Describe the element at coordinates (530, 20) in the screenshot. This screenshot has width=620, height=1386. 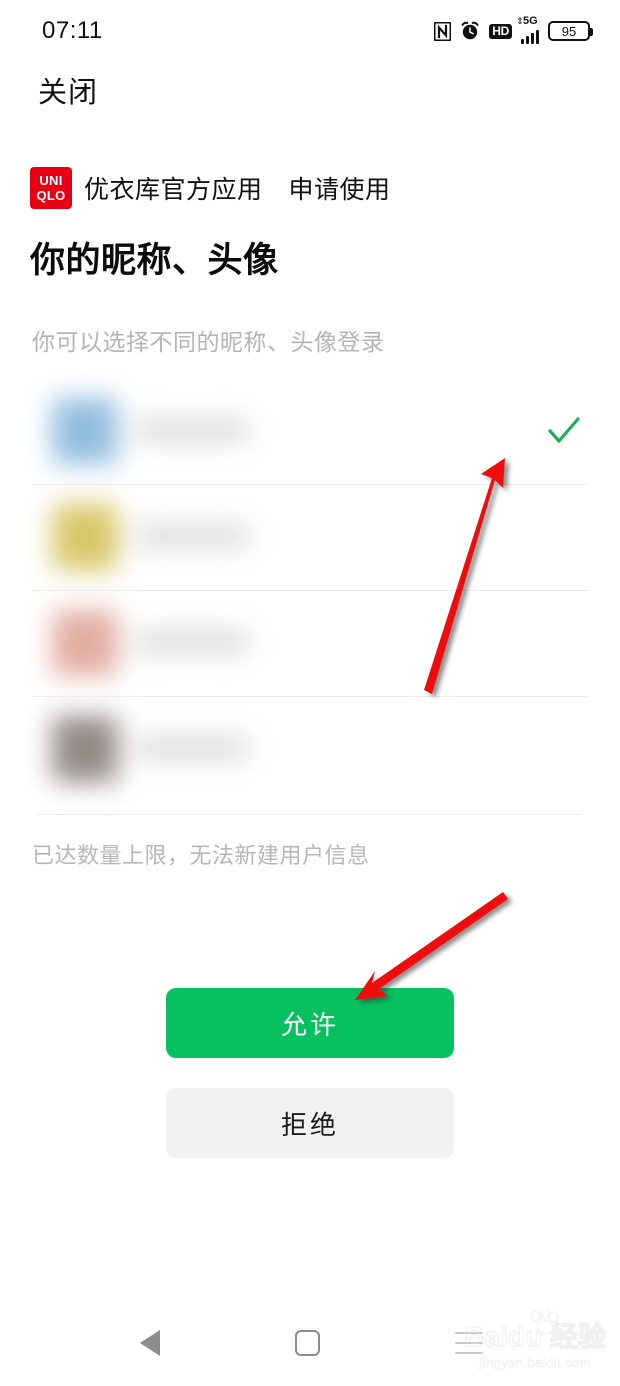
I see `network-type-label: 5G` at that location.